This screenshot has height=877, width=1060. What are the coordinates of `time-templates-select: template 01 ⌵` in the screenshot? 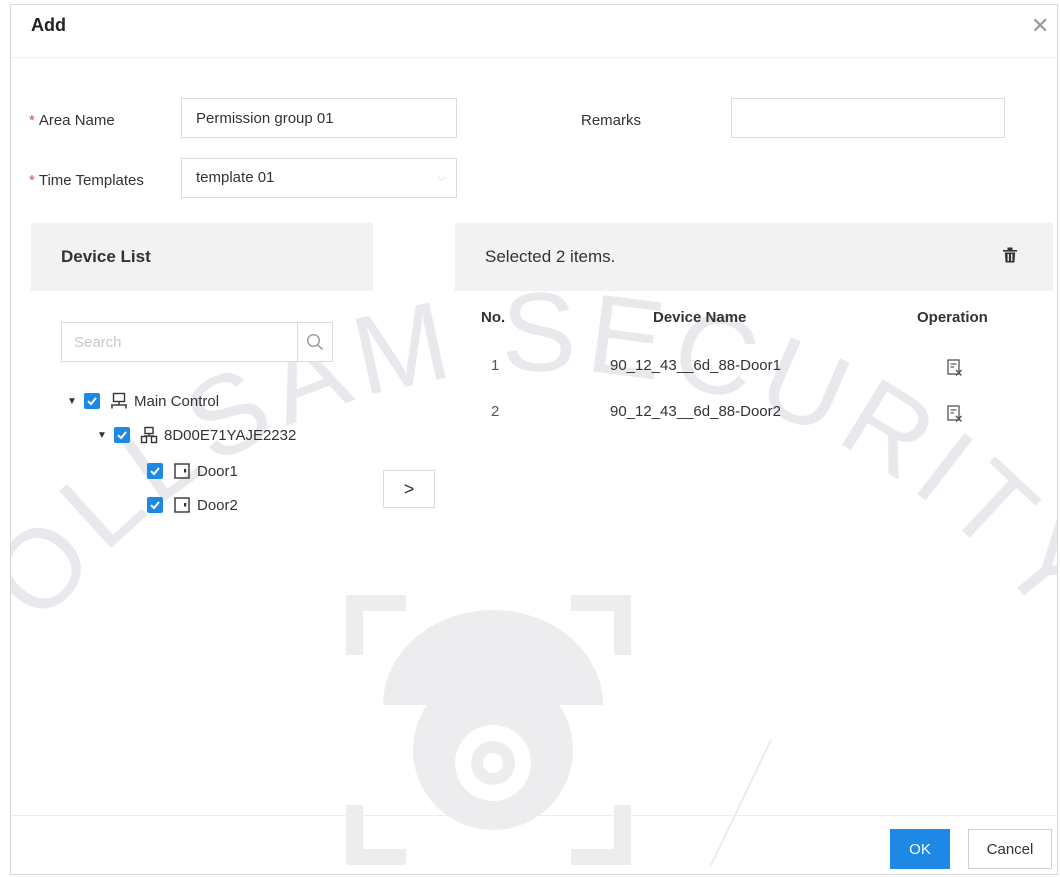 It's located at (319, 178).